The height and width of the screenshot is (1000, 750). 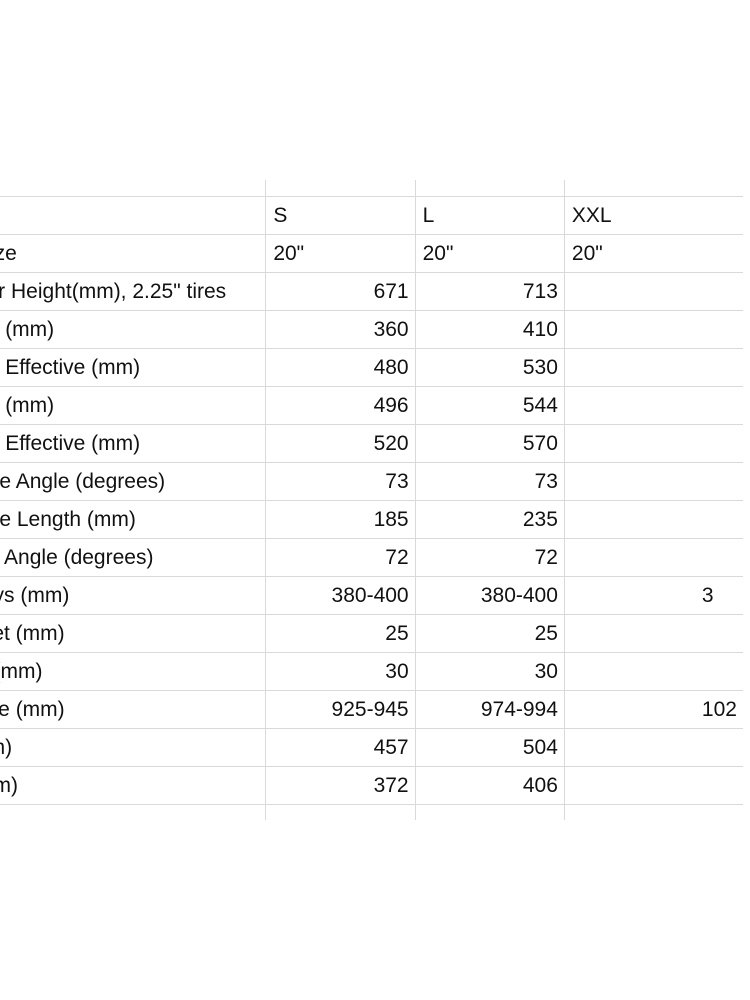 I want to click on cell-s: 372, so click(x=340, y=784).